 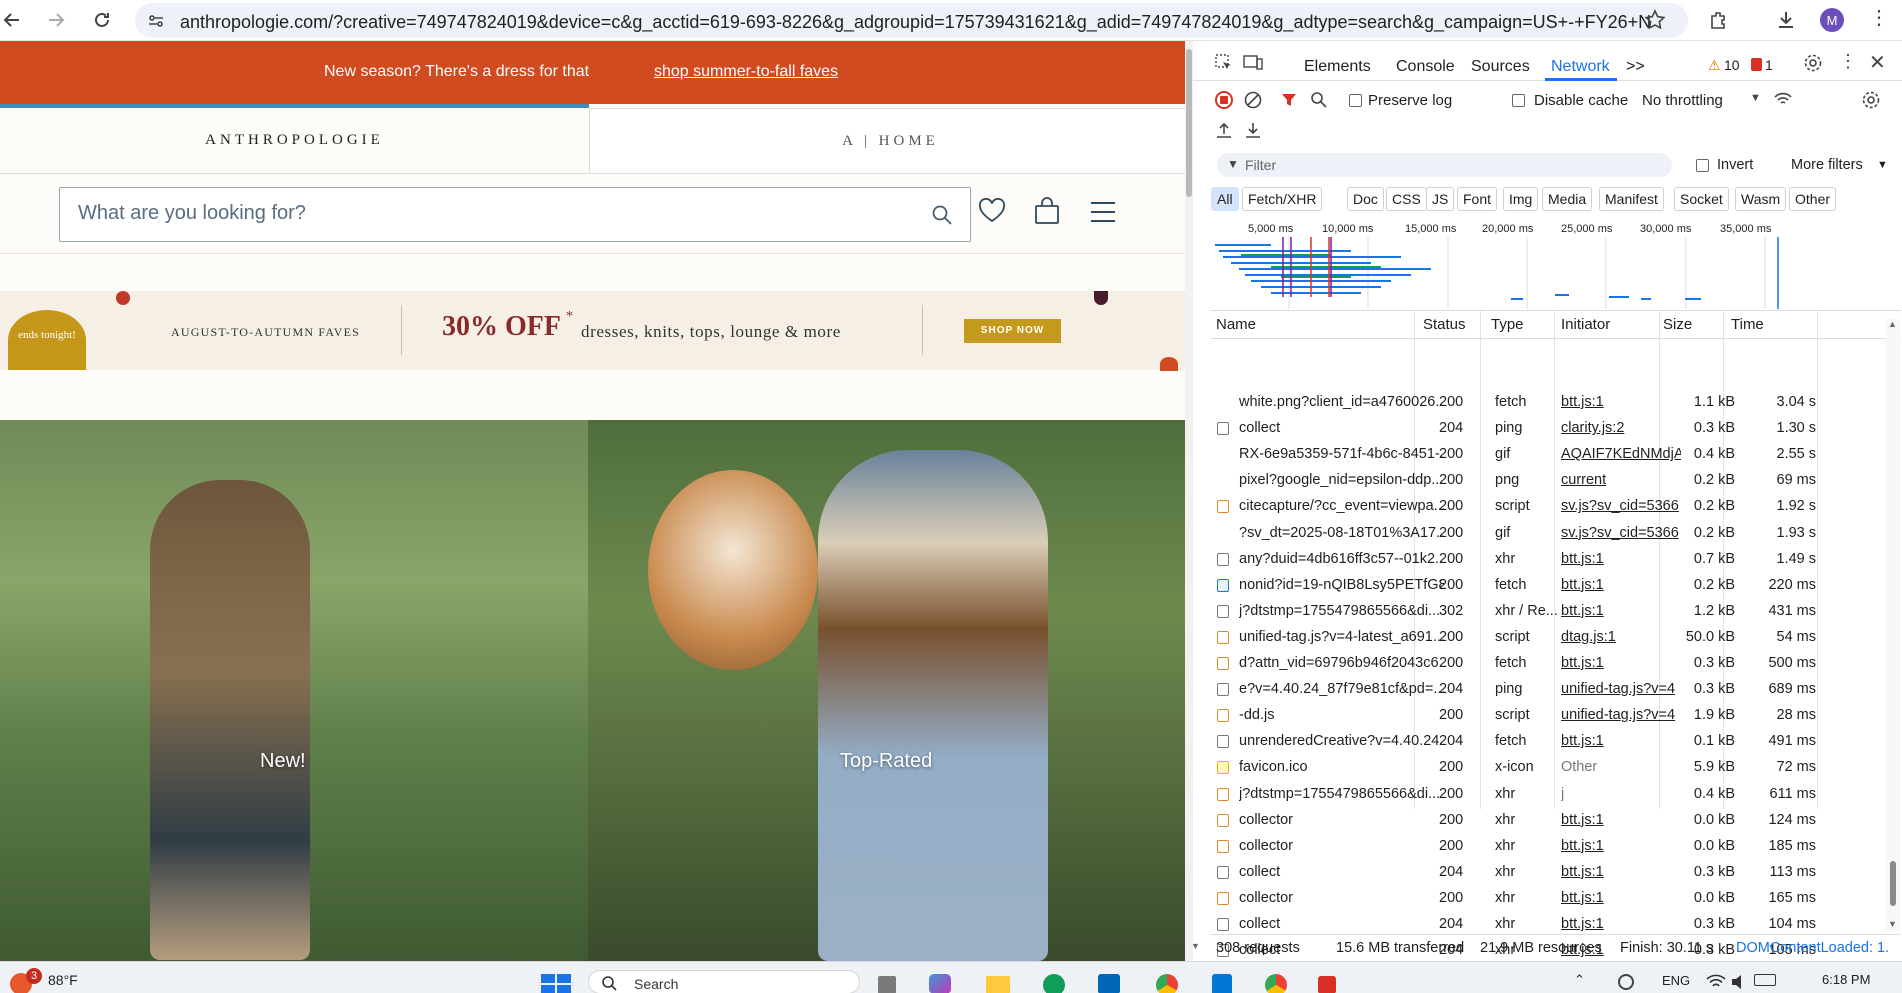 What do you see at coordinates (1635, 67) in the screenshot?
I see `more-tabs-chevron-icon: >>` at bounding box center [1635, 67].